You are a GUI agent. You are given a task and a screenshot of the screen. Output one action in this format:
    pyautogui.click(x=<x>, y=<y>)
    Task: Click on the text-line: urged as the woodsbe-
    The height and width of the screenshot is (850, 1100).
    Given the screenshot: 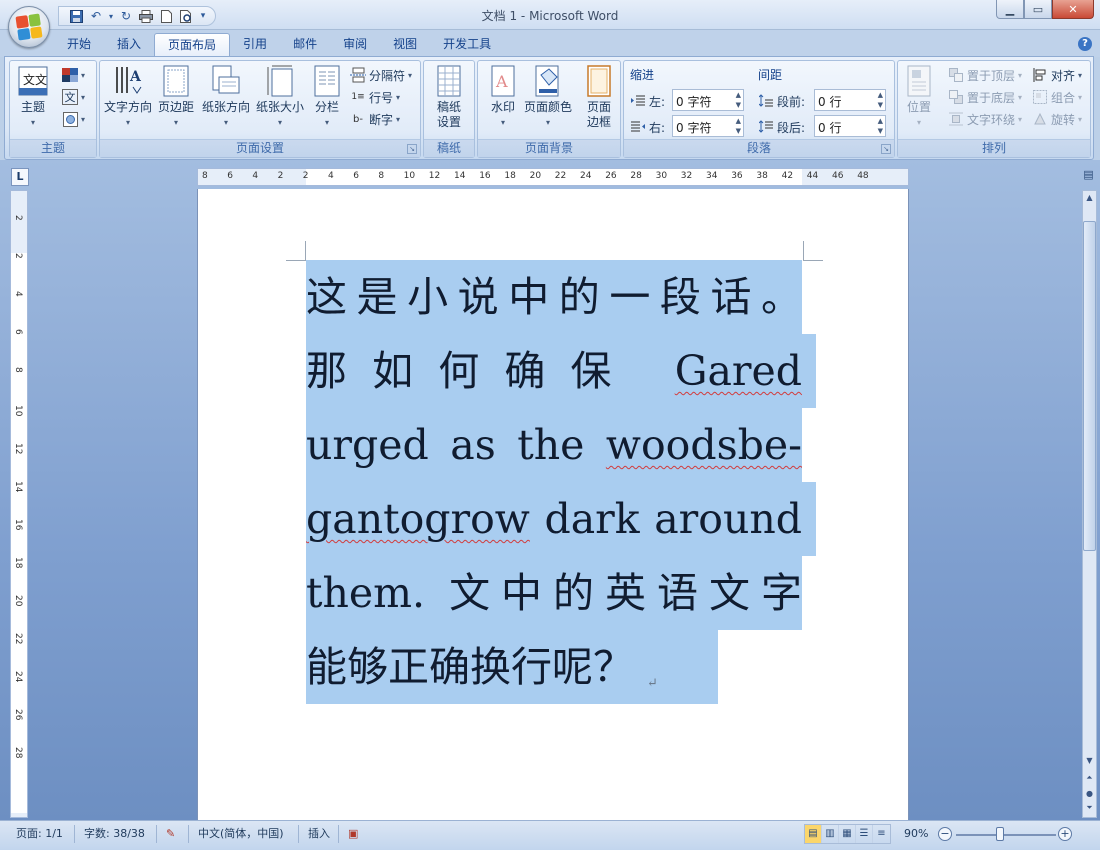 What is the action you would take?
    pyautogui.click(x=561, y=445)
    